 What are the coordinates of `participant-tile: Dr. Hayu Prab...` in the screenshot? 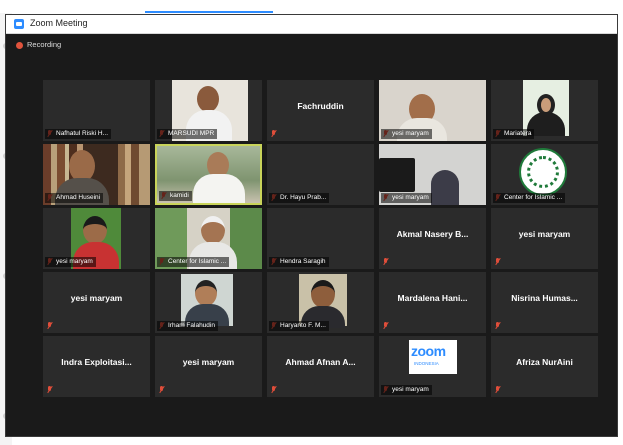 It's located at (320, 174).